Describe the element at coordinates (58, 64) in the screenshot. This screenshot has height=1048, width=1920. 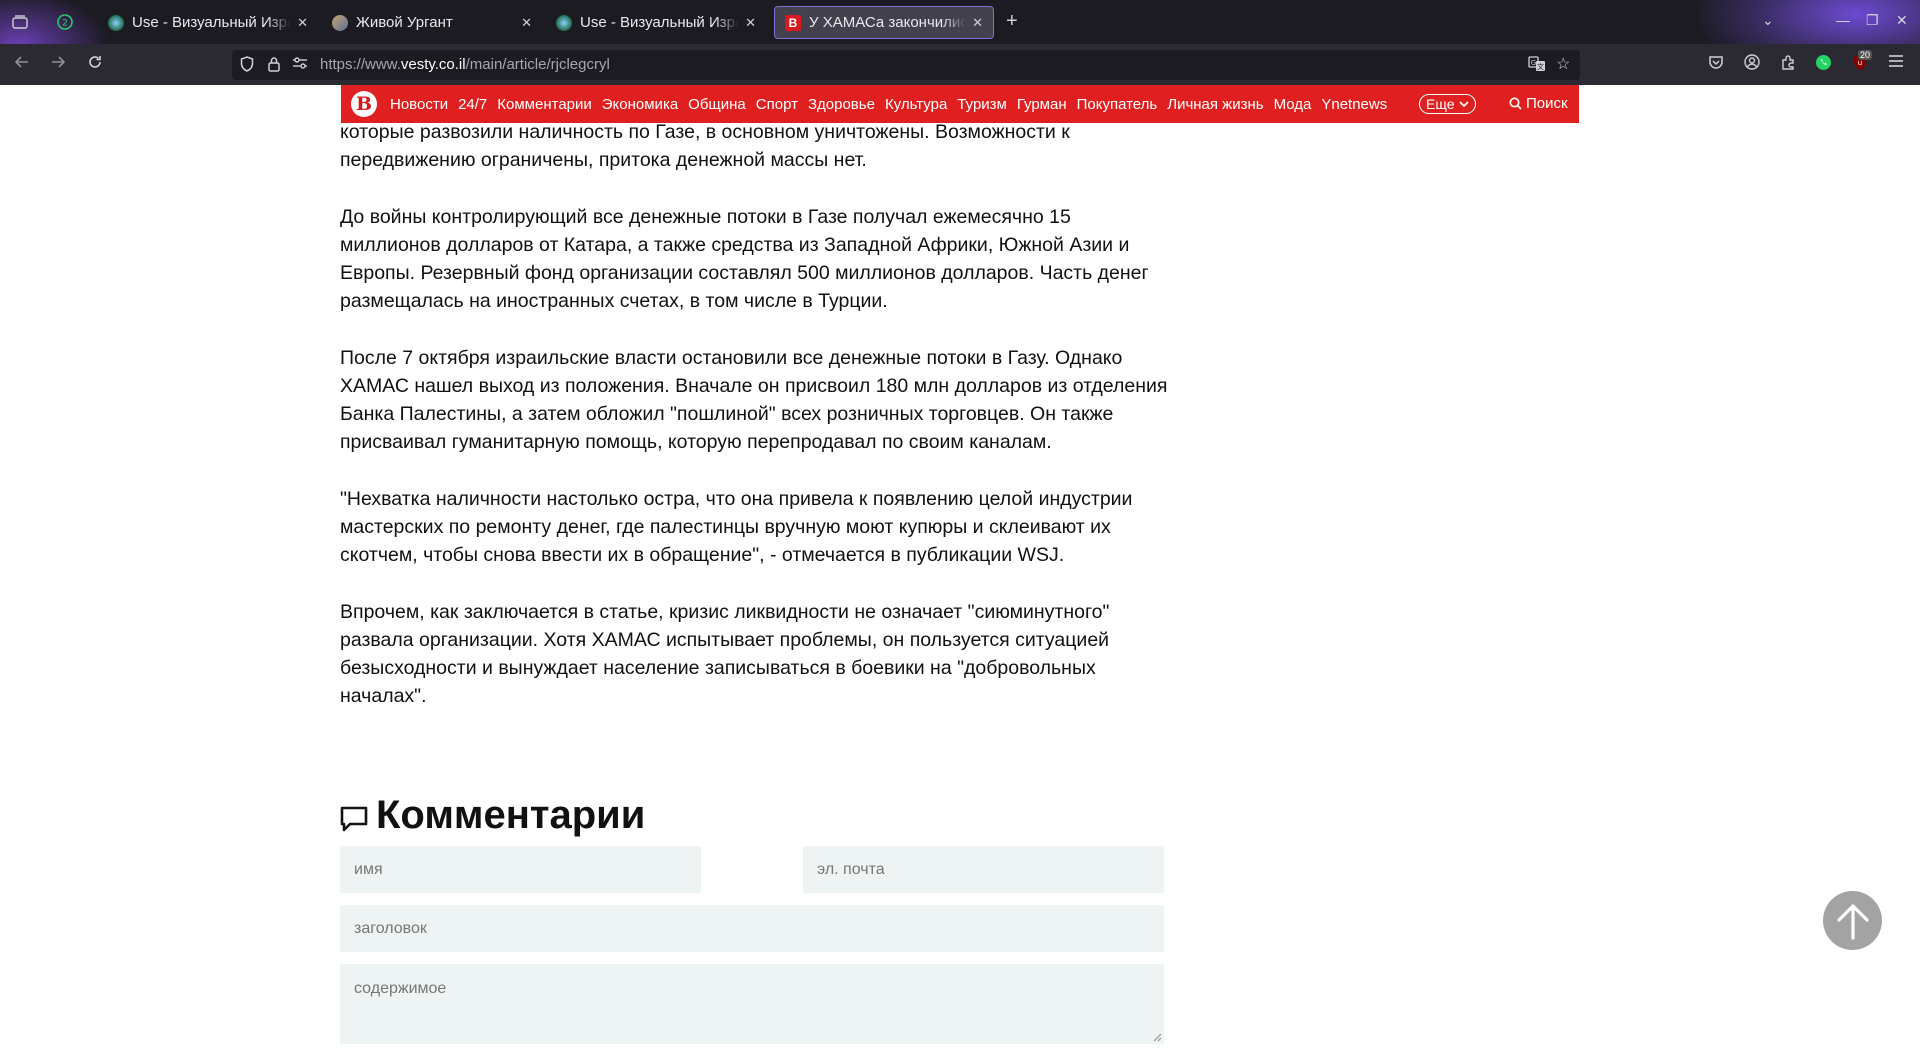
I see `forward-button` at that location.